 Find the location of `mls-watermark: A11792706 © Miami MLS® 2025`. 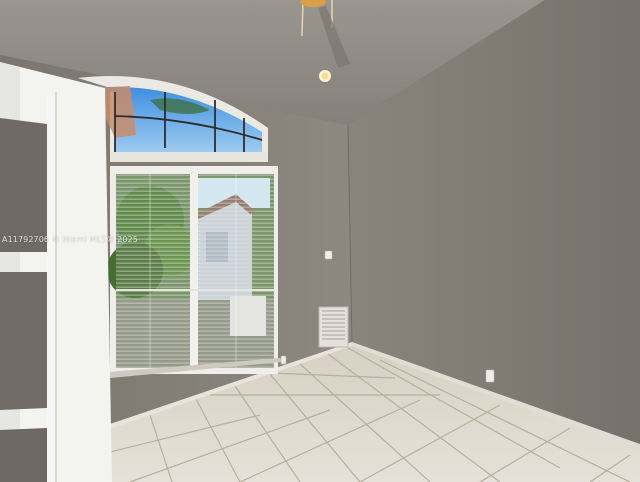

mls-watermark: A11792706 © Miami MLS® 2025 is located at coordinates (70, 239).